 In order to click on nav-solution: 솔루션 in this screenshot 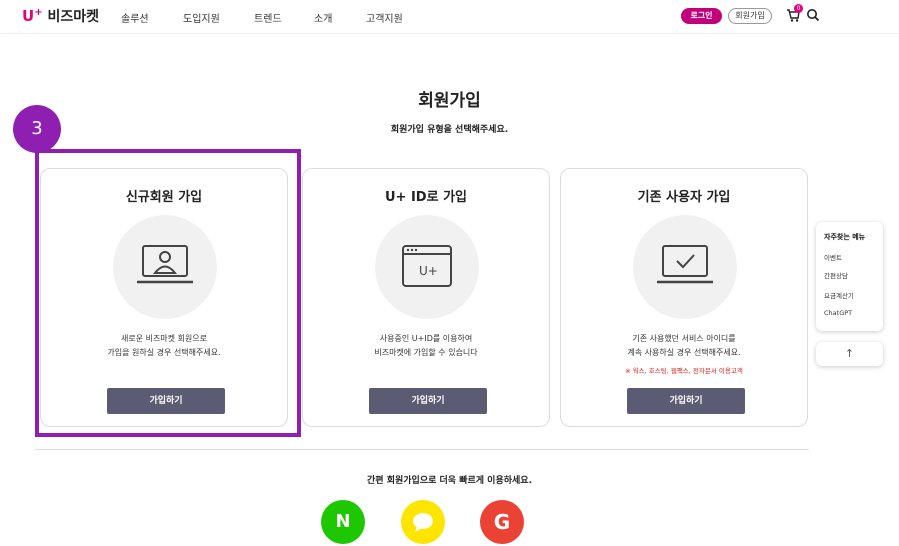, I will do `click(135, 17)`.